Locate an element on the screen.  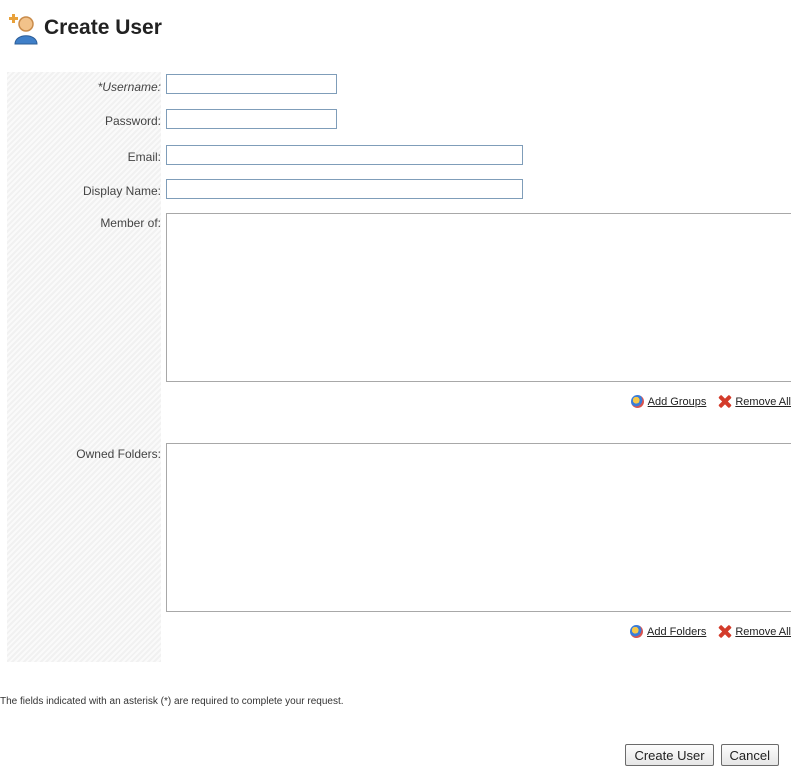
cancel-button: Cancel is located at coordinates (749, 755).